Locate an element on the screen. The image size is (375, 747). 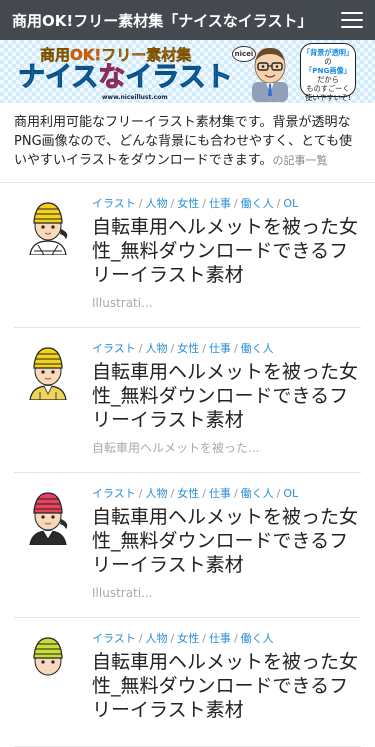
hamburger-icon is located at coordinates (352, 20).